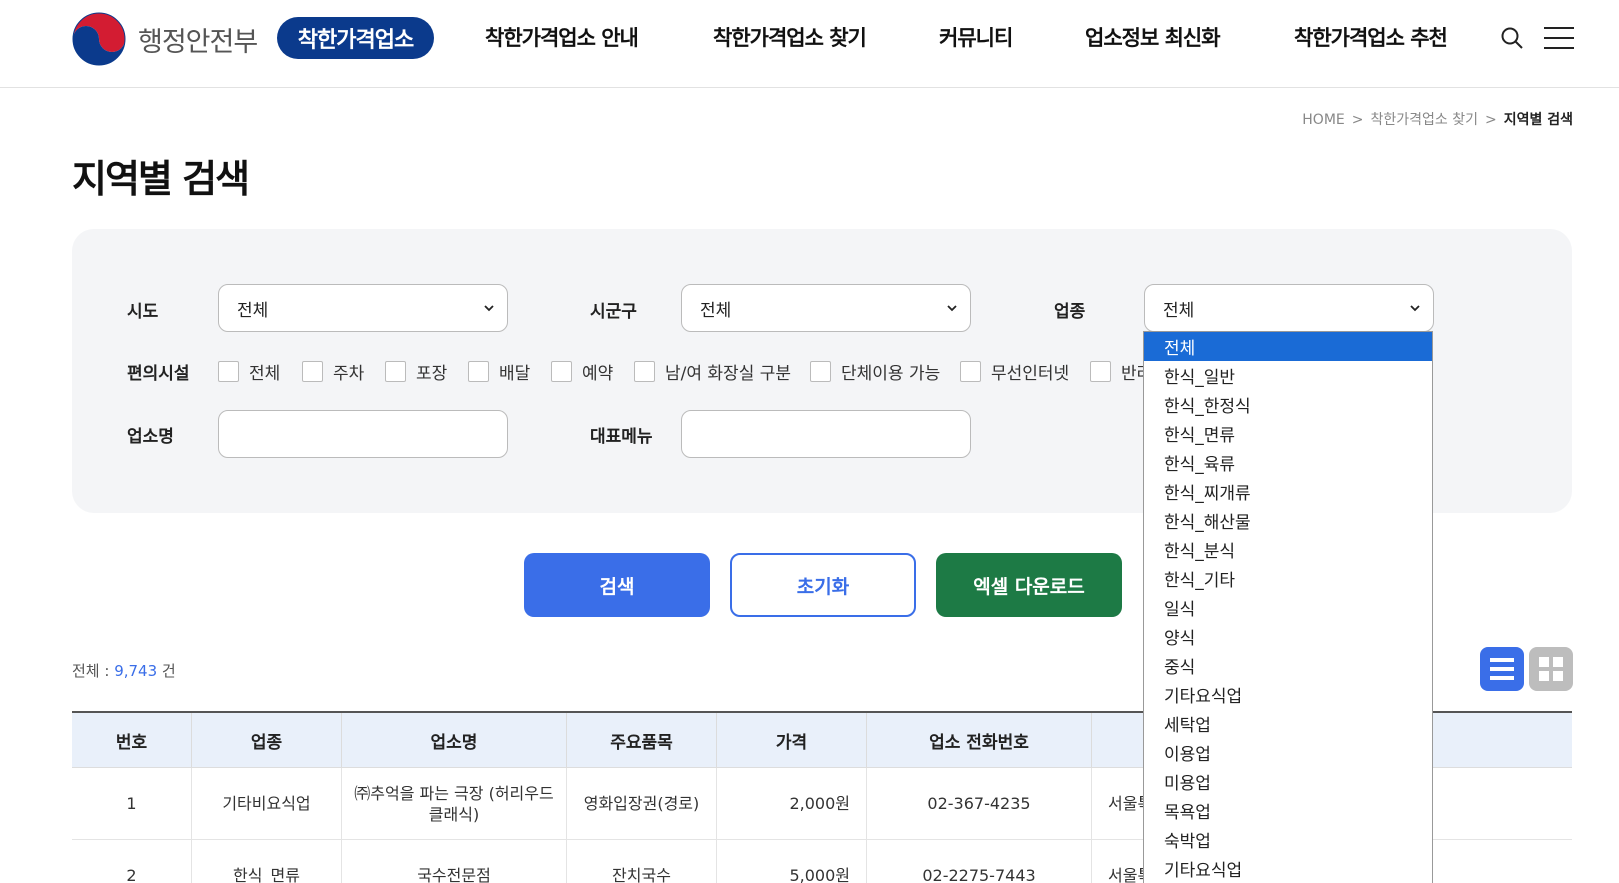 The image size is (1619, 883). Describe the element at coordinates (562, 37) in the screenshot. I see `nav-guide: 착한가격업소 안내` at that location.